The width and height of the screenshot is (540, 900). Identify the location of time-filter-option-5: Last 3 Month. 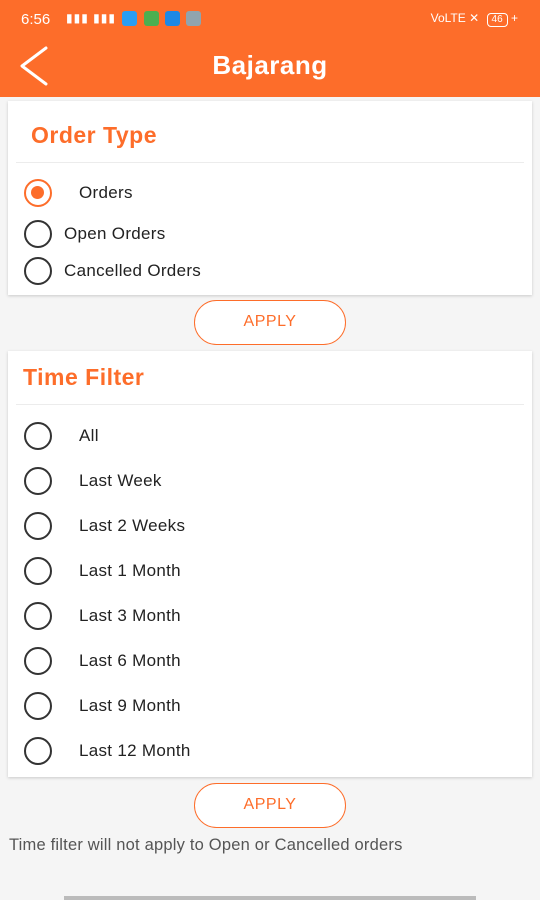
(270, 614).